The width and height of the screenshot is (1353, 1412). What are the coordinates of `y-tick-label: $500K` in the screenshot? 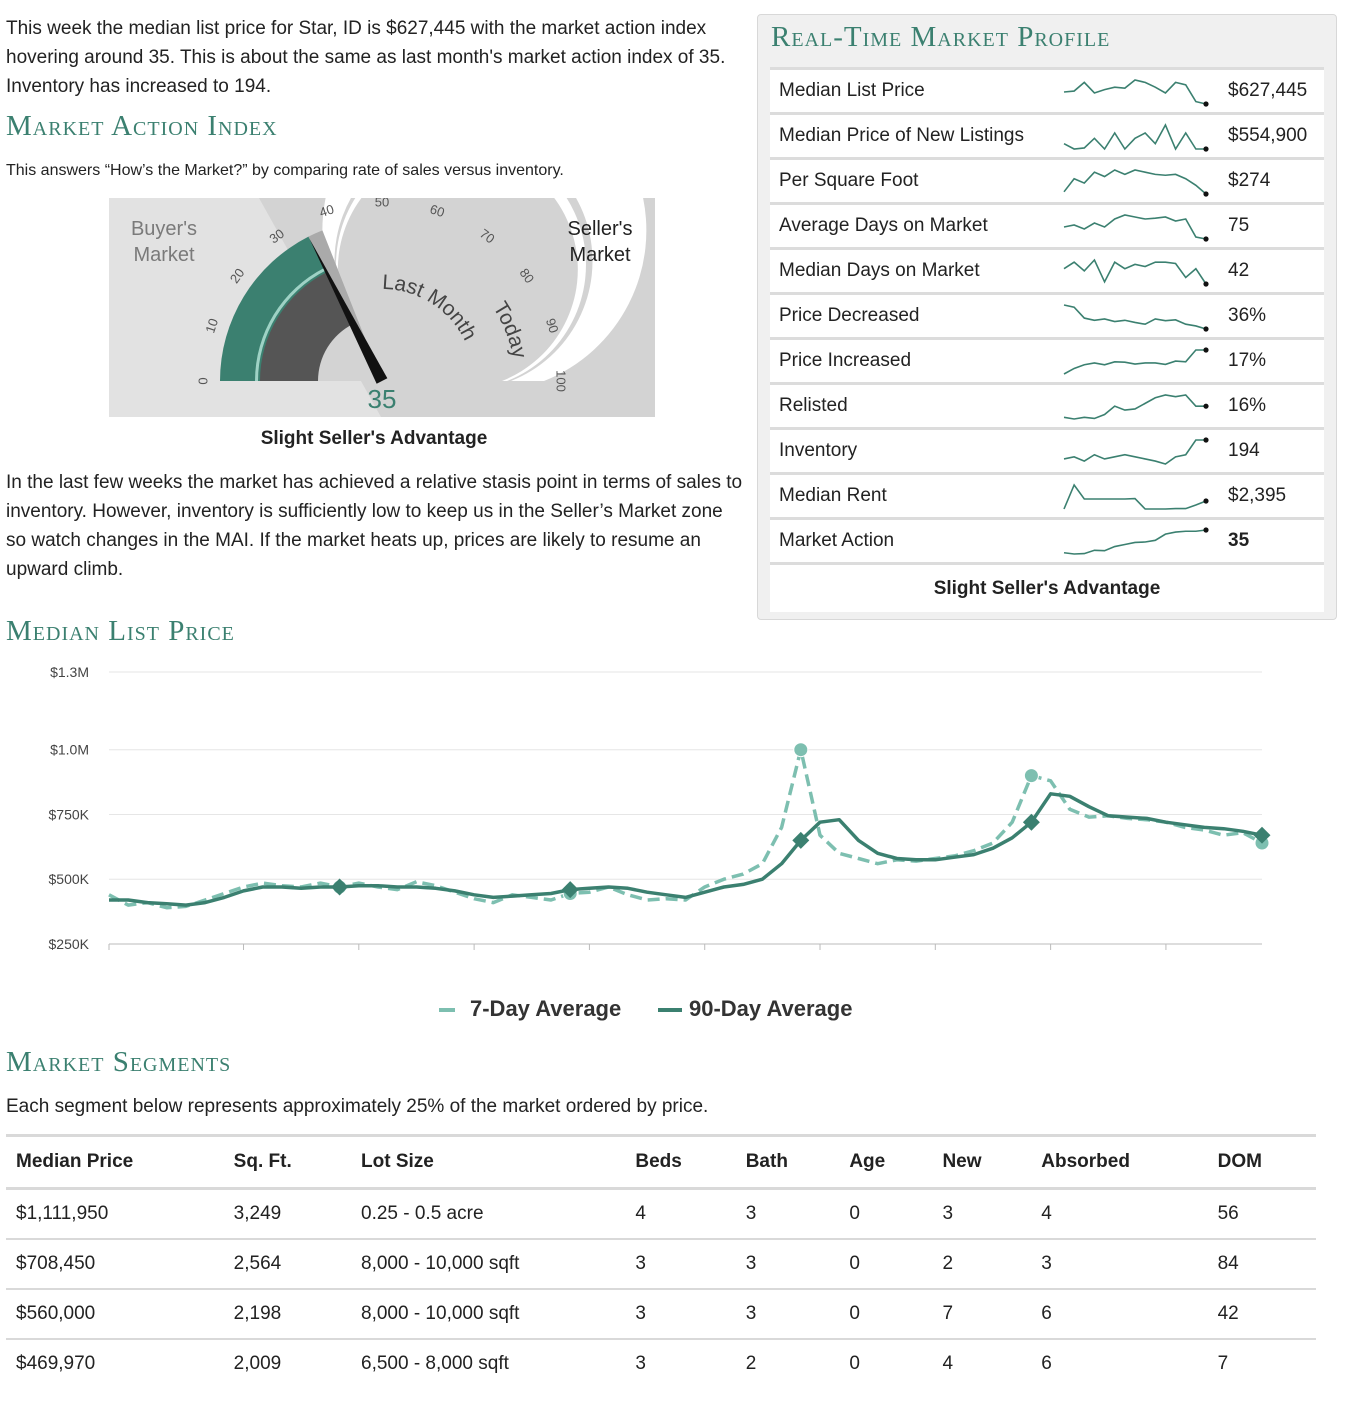 It's located at (69, 879).